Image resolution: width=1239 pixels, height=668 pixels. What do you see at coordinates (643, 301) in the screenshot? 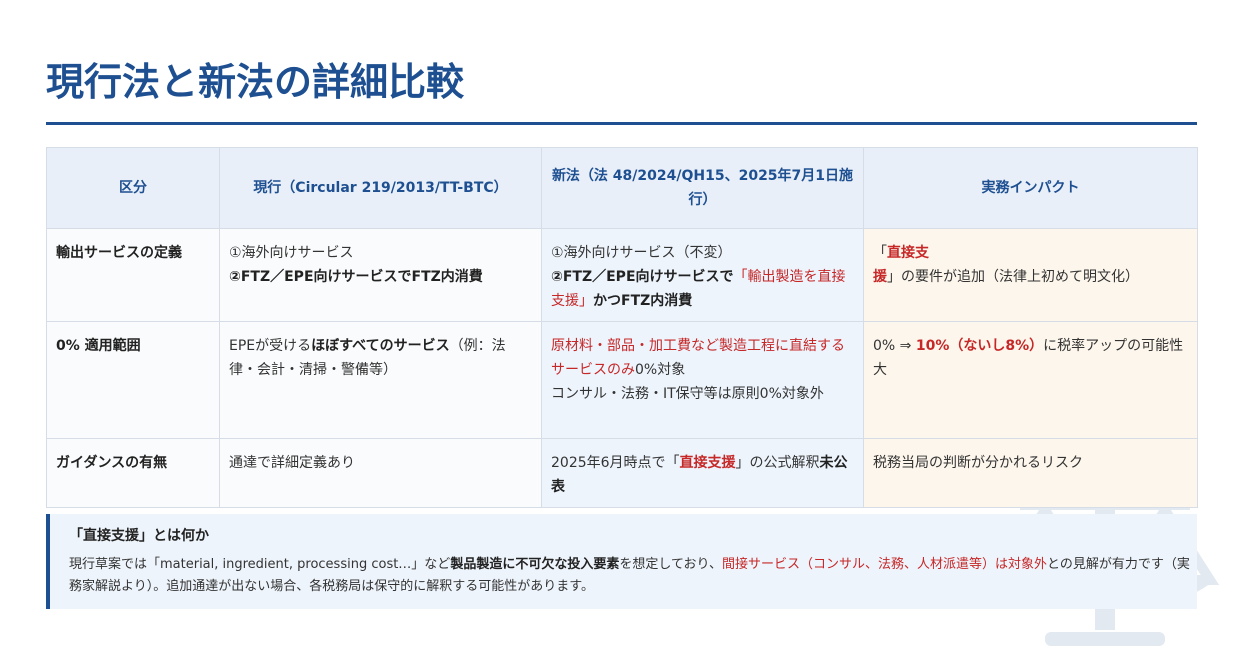
I see `text-segment: かつFTZ内消費` at bounding box center [643, 301].